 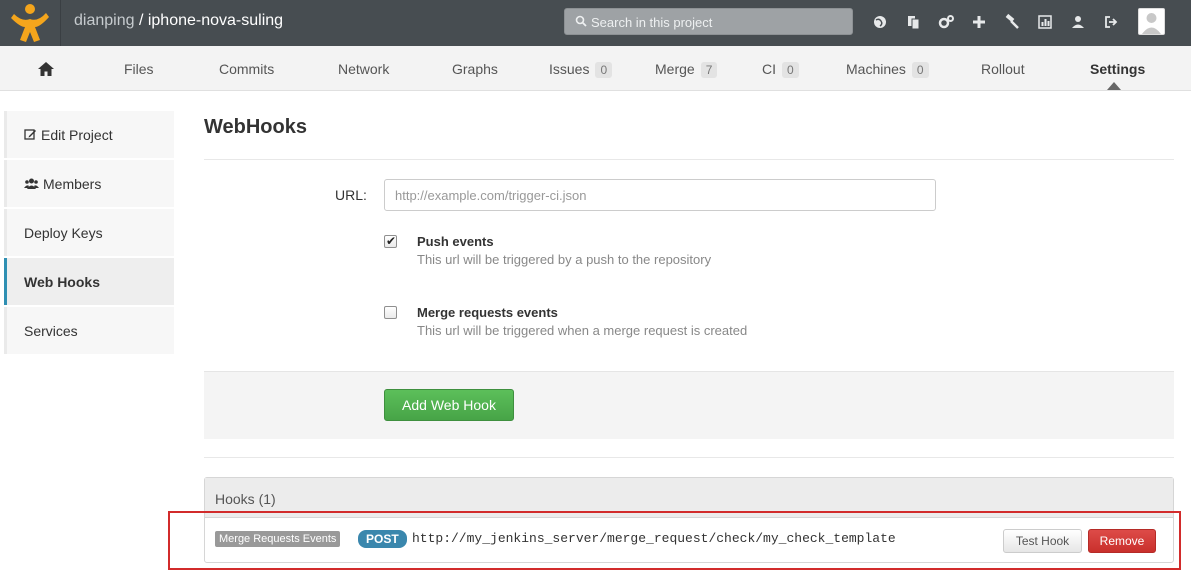 I want to click on chart-icon, so click(x=1045, y=22).